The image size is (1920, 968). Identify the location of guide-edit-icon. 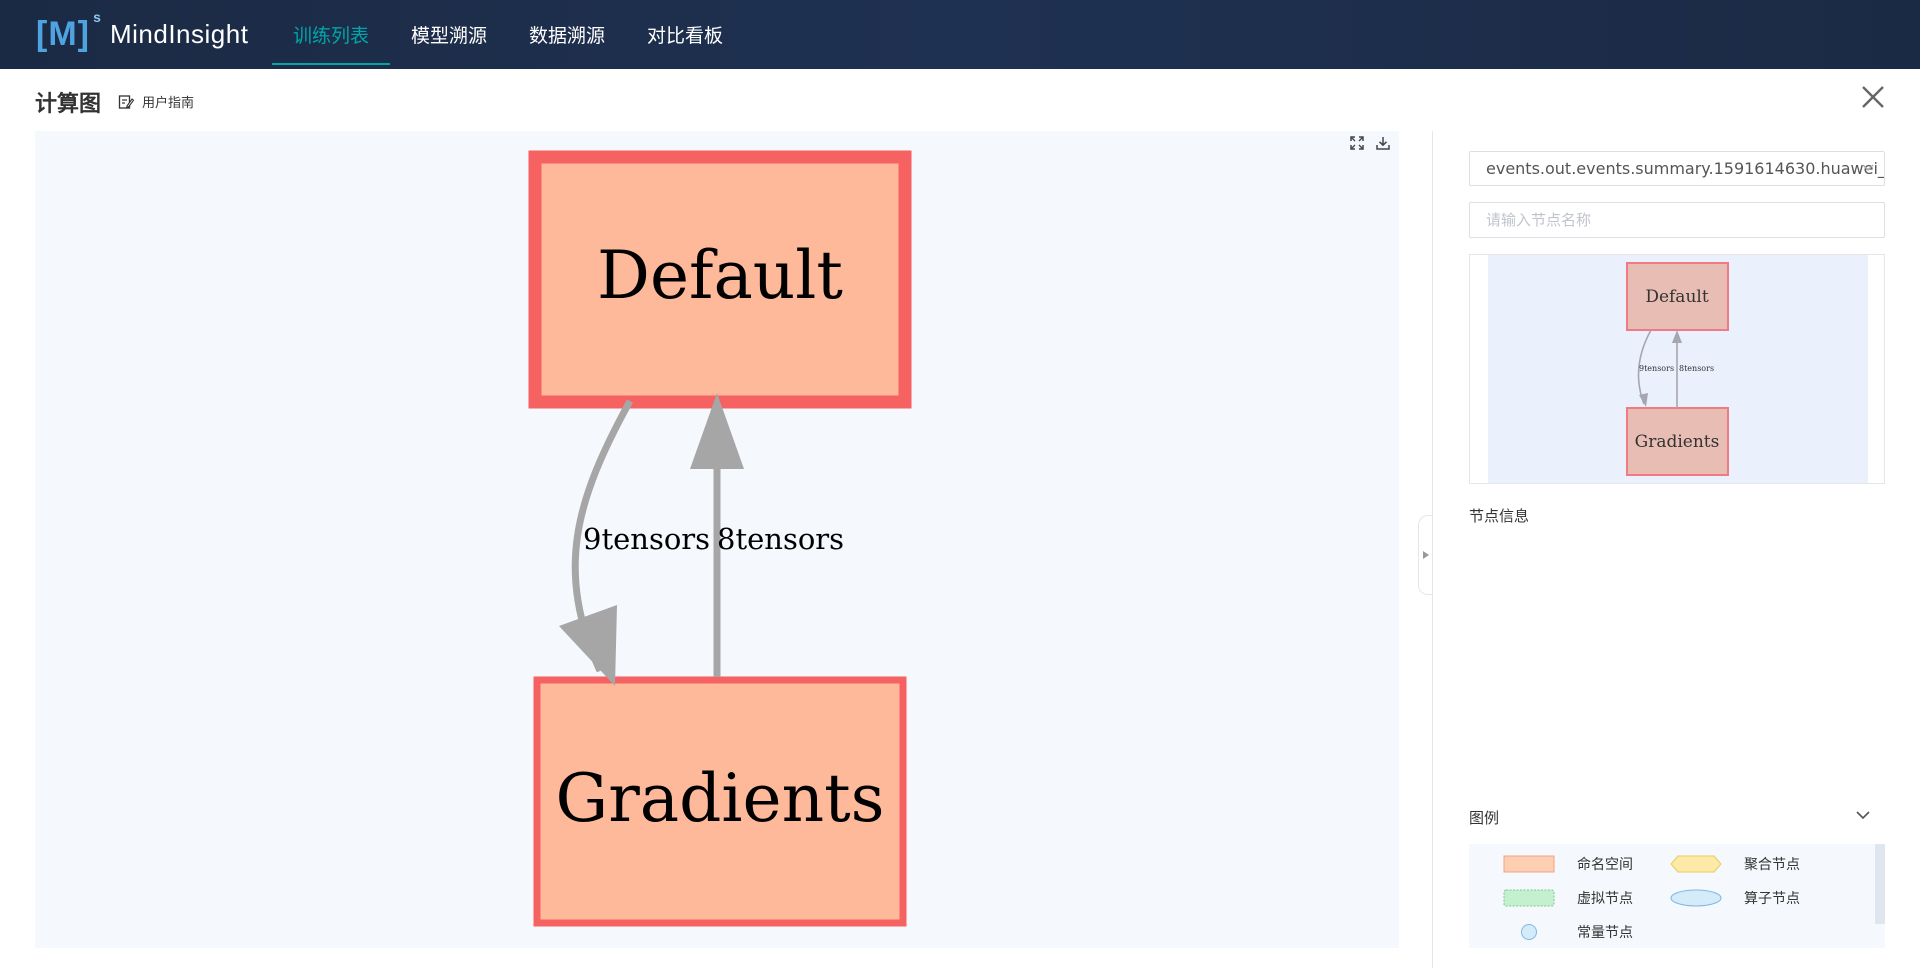
(126, 101).